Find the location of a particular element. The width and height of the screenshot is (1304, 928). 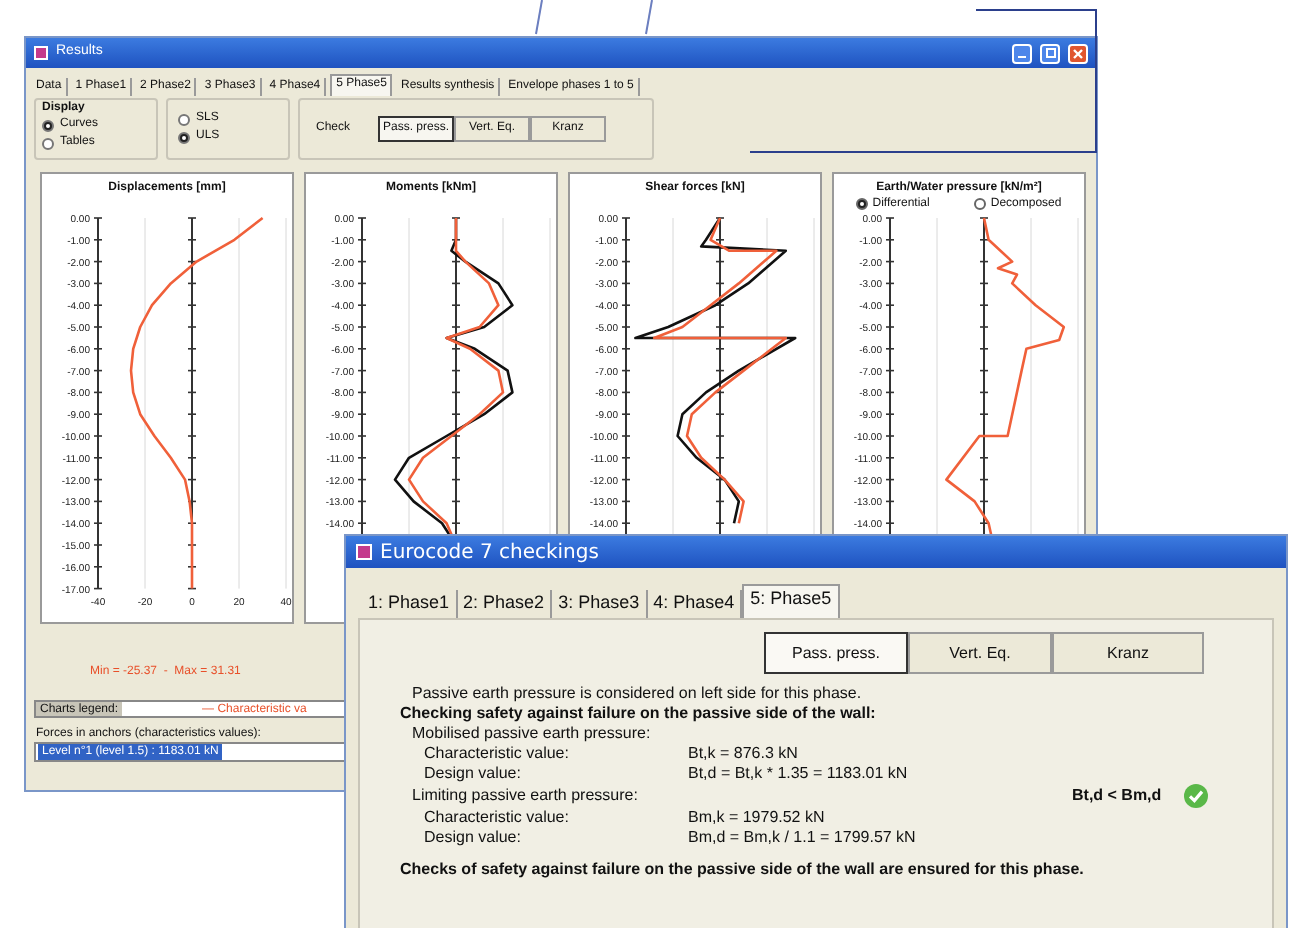

row-value: Bm,k = 1979.52 kN is located at coordinates (756, 818).